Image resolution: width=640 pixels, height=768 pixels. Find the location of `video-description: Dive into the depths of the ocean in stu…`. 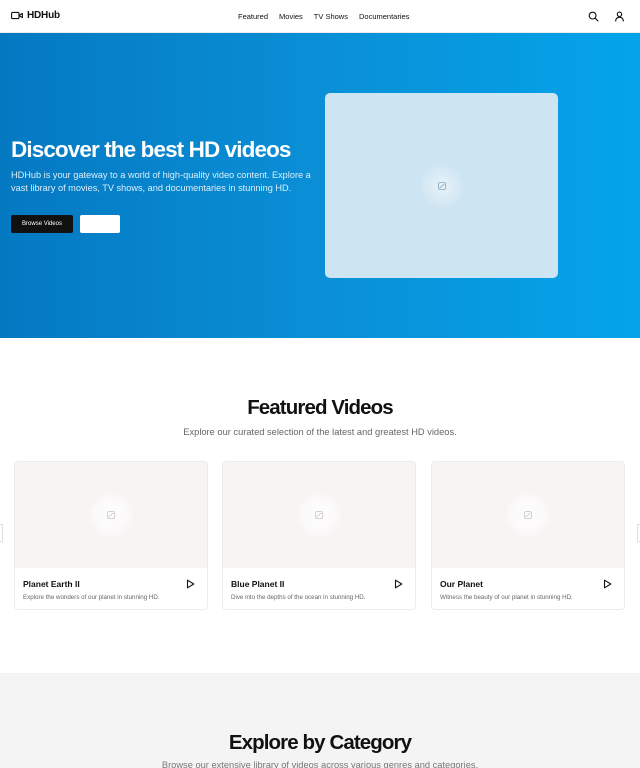

video-description: Dive into the depths of the ocean in stu… is located at coordinates (298, 597).